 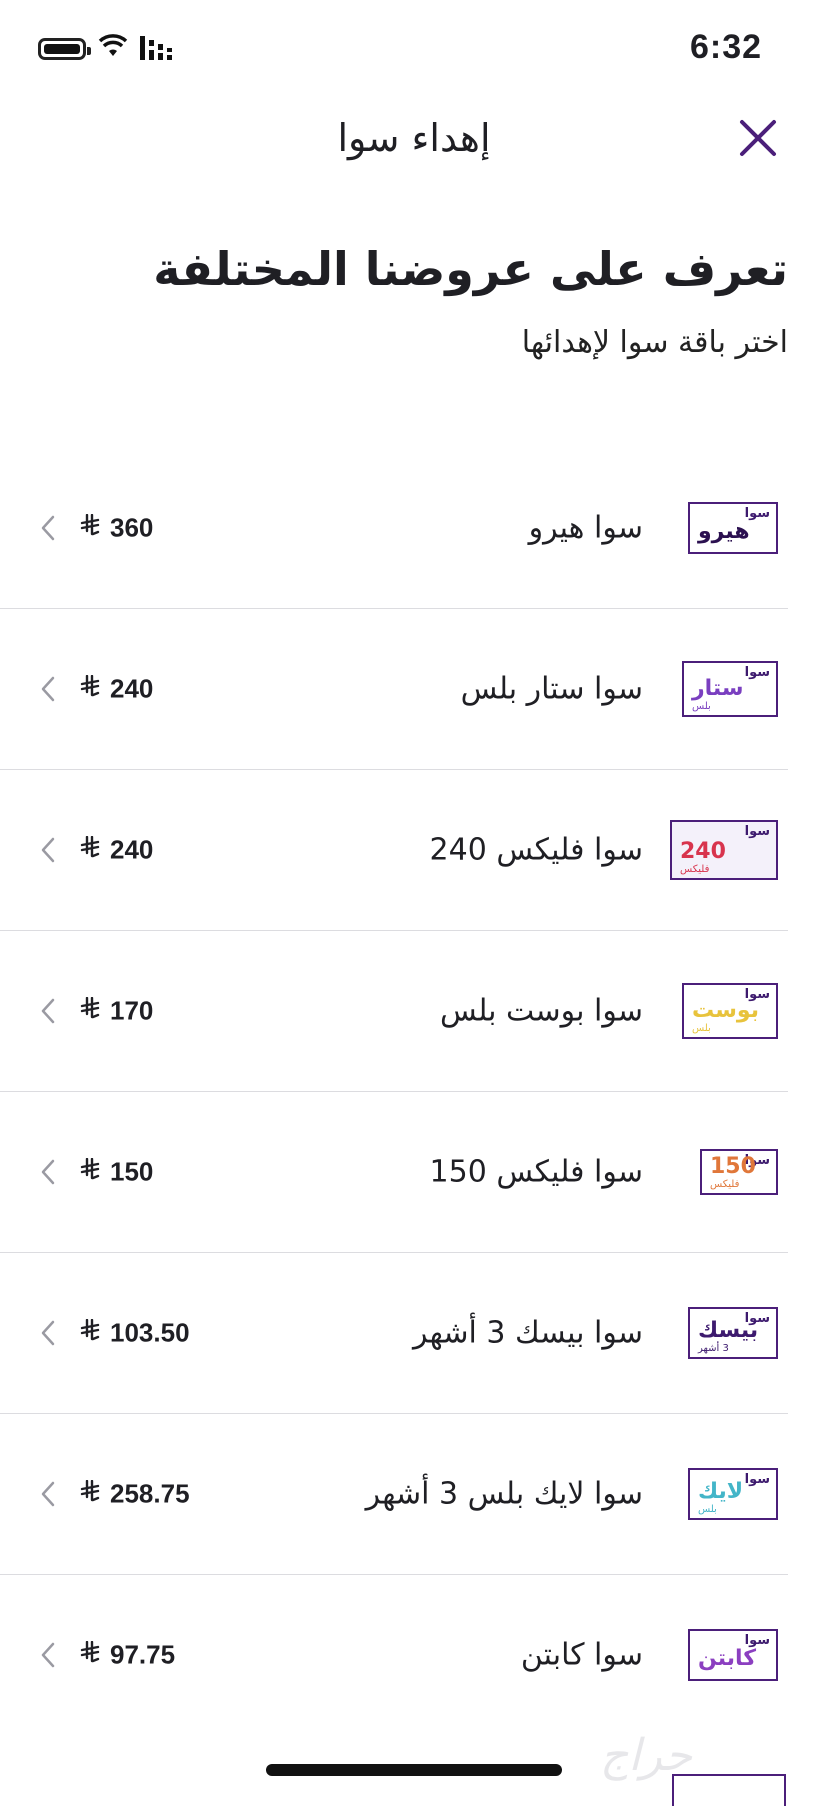 What do you see at coordinates (528, 1333) in the screenshot?
I see `package-name: سوا بيسك 3 أشهر` at bounding box center [528, 1333].